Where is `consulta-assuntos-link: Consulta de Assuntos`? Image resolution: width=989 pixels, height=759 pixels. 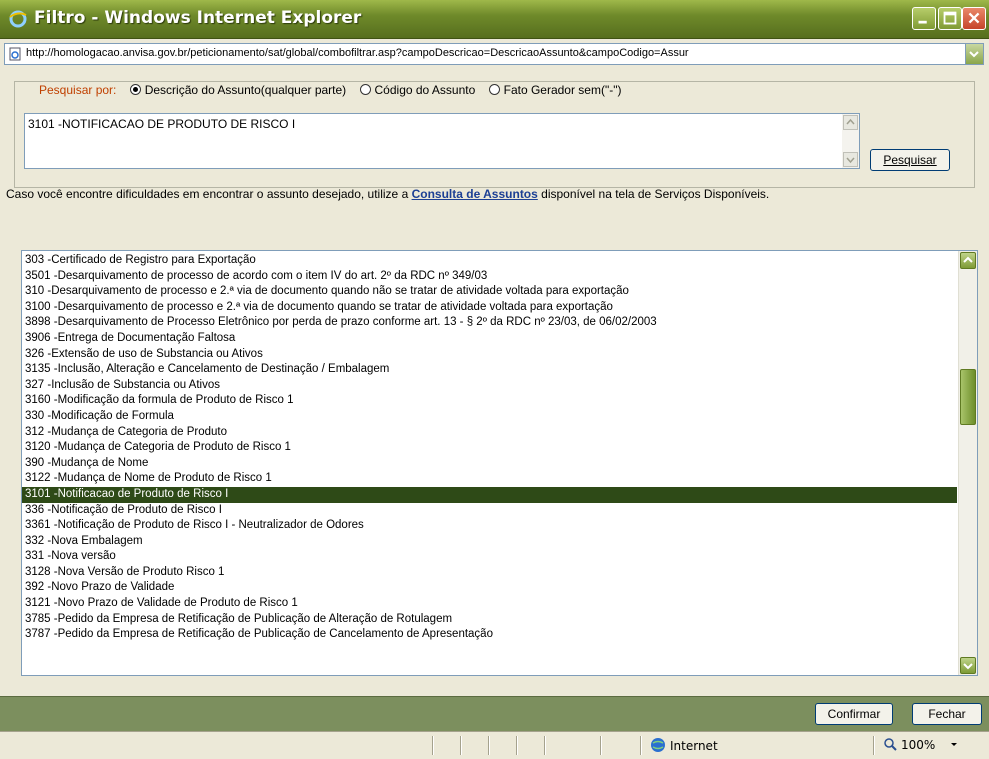
consulta-assuntos-link: Consulta de Assuntos is located at coordinates (475, 194).